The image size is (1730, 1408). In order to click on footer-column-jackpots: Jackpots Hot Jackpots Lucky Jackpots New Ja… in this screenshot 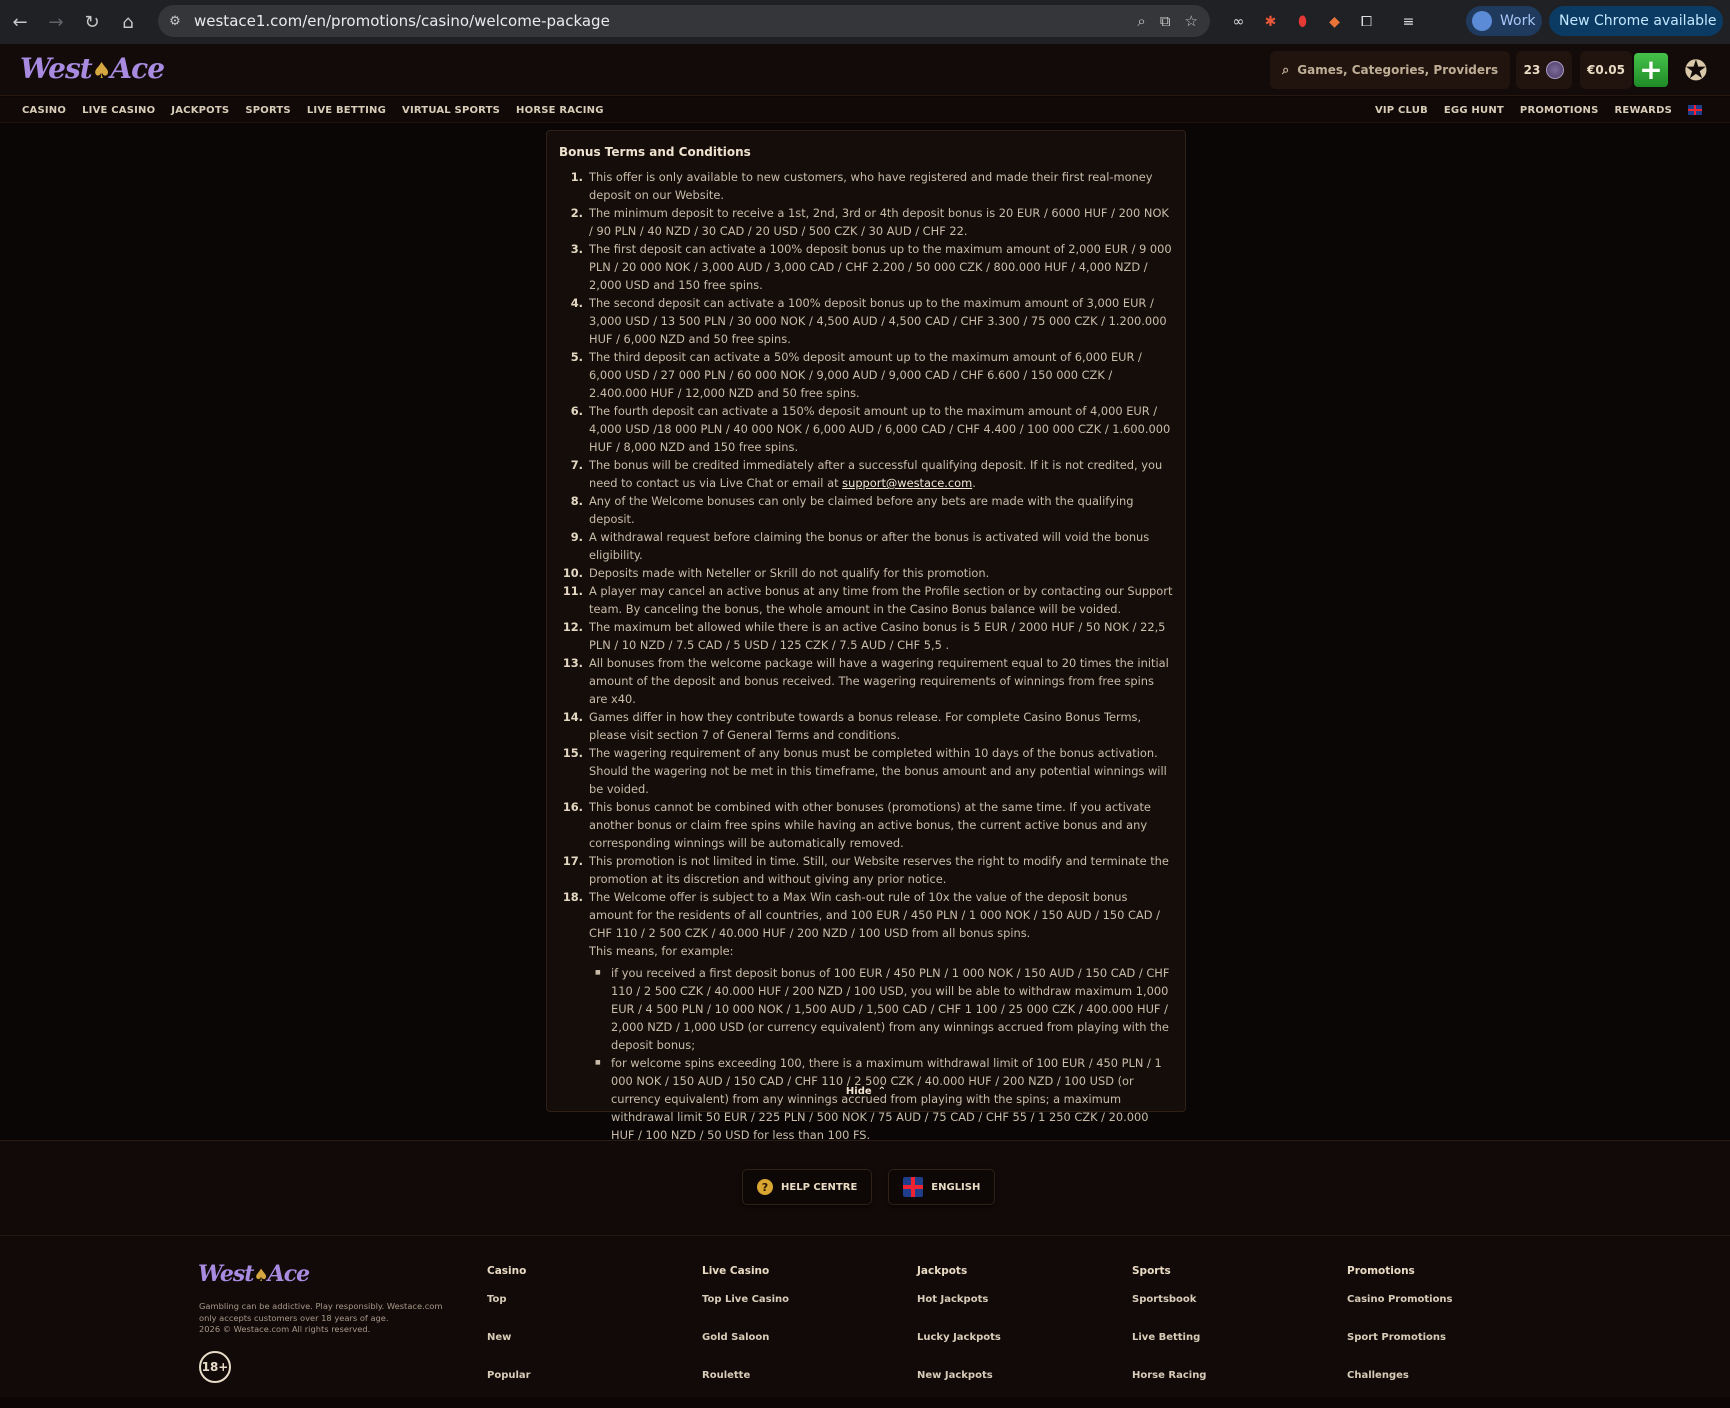, I will do `click(1017, 1336)`.